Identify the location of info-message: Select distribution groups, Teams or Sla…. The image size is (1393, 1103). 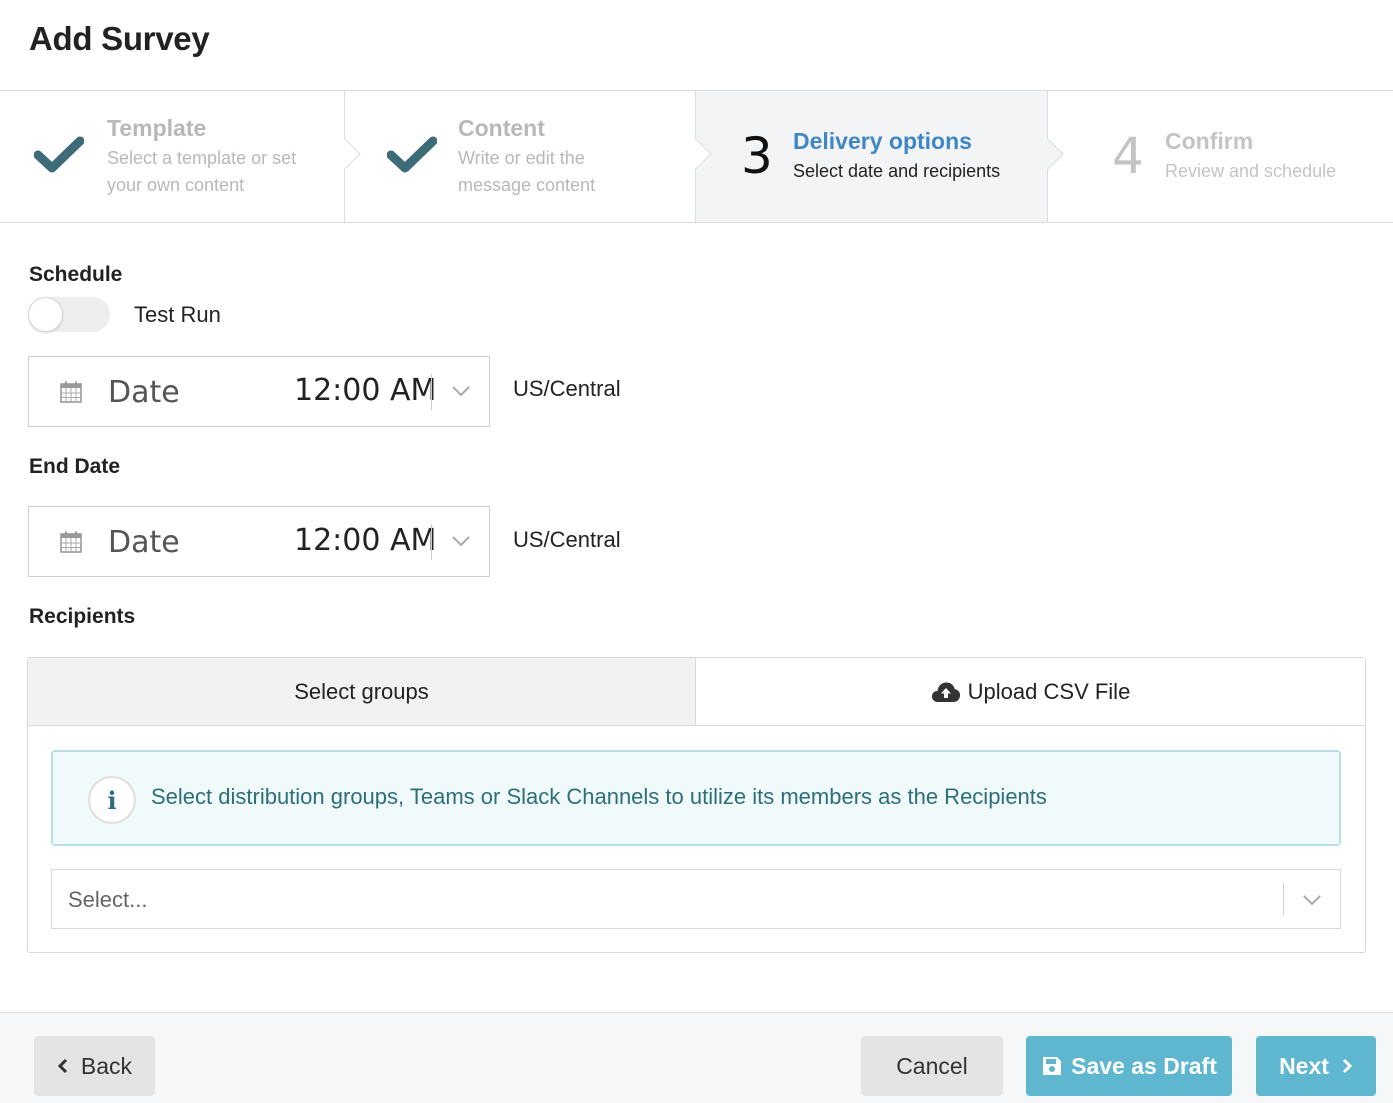
(599, 796).